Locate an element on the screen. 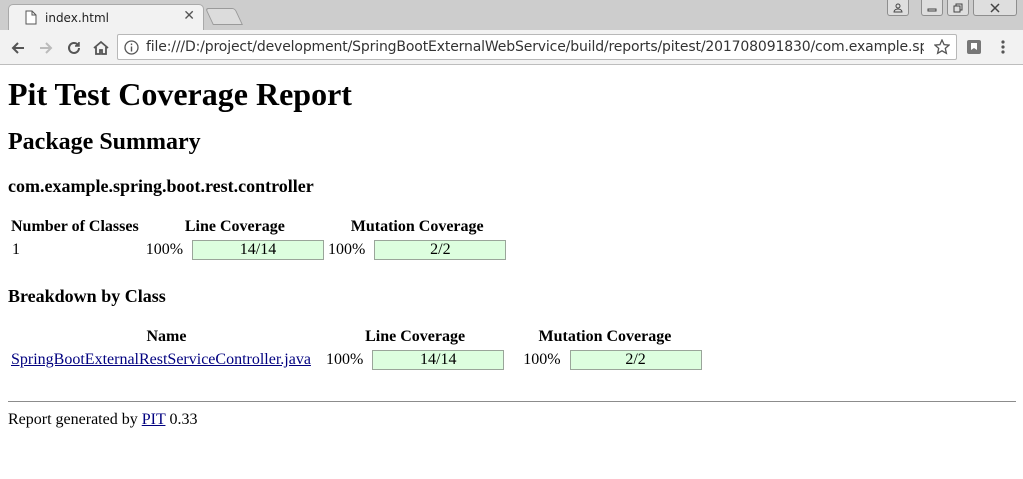 Image resolution: width=1023 pixels, height=479 pixels. header-number-of-classes: Number of Classes is located at coordinates (75, 226).